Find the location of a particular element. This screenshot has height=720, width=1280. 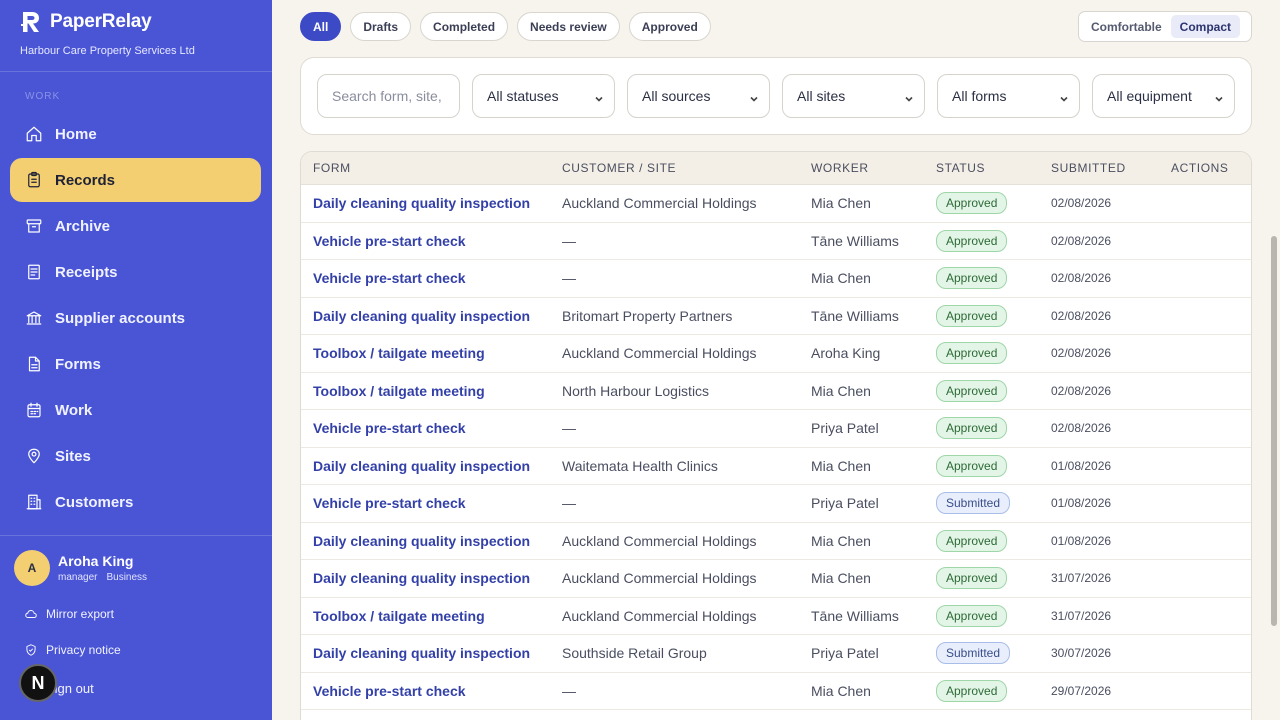

sidebar-item-records: Records is located at coordinates (135, 180).